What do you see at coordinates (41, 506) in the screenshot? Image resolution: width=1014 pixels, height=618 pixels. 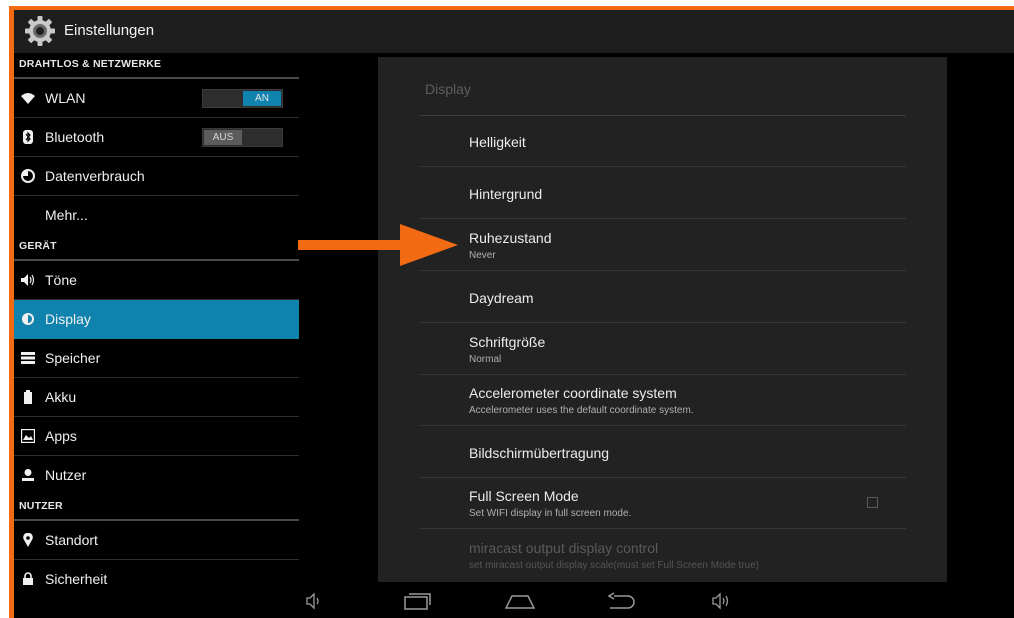 I see `section-header-label: NUTZER` at bounding box center [41, 506].